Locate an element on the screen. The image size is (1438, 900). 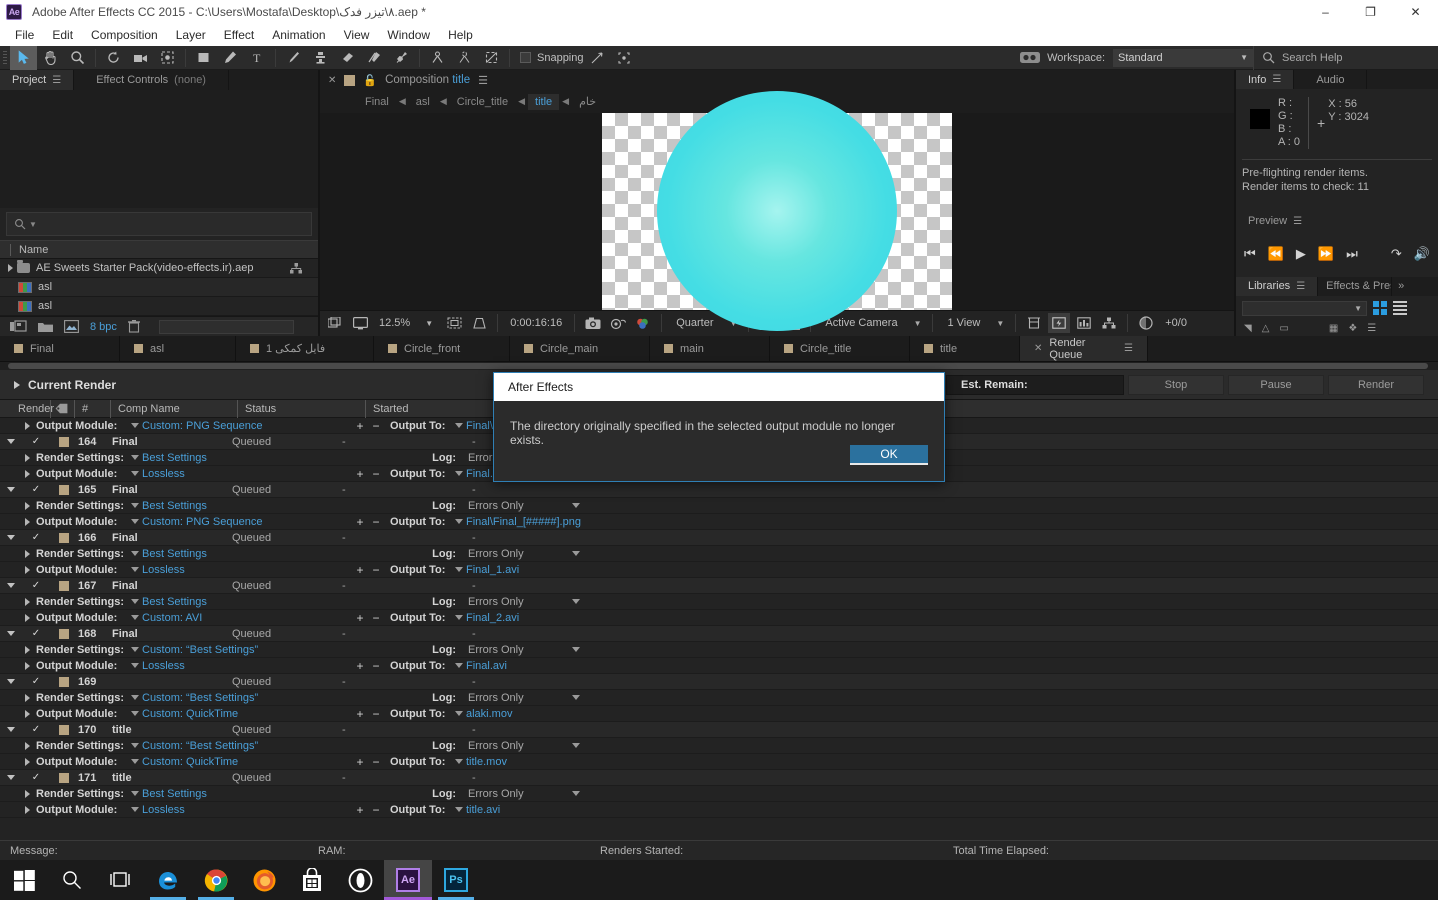
fast-previews-icon is located at coordinates (1059, 323).